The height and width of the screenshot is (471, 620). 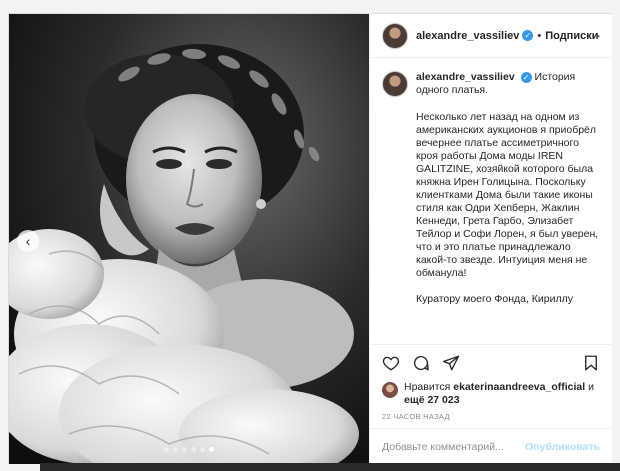 What do you see at coordinates (416, 416) in the screenshot?
I see `post-timestamp: 22 ЧАСОВ НАЗАД` at bounding box center [416, 416].